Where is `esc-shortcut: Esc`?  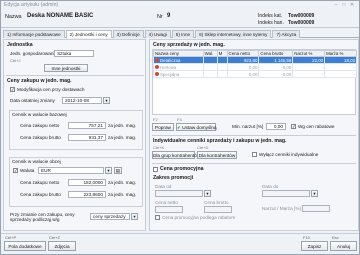
esc-shortcut: Esc is located at coordinates (335, 237).